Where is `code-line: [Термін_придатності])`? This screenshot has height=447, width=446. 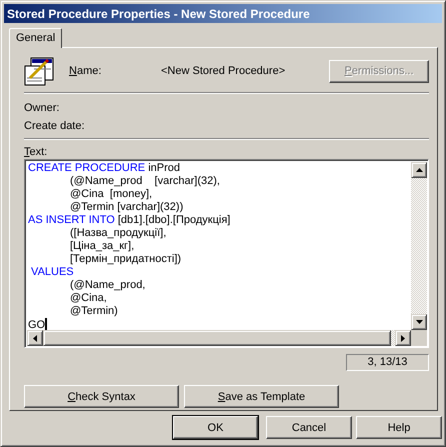
code-line: [Термін_придатності]) is located at coordinates (125, 259).